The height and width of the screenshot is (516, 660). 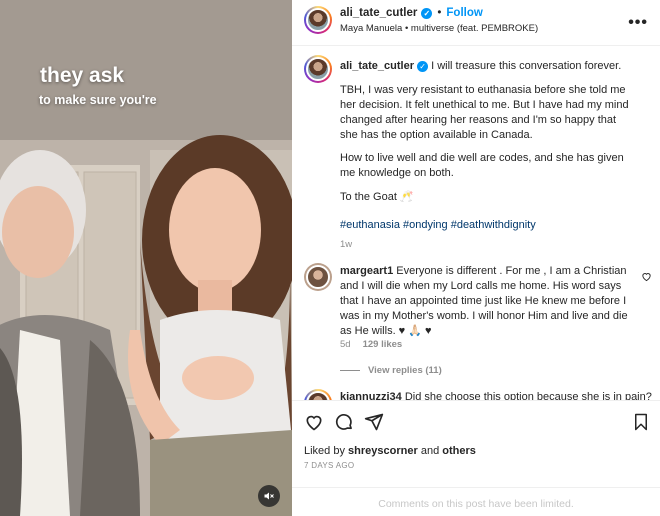 What do you see at coordinates (646, 276) in the screenshot?
I see `comment-like-heart-icon` at bounding box center [646, 276].